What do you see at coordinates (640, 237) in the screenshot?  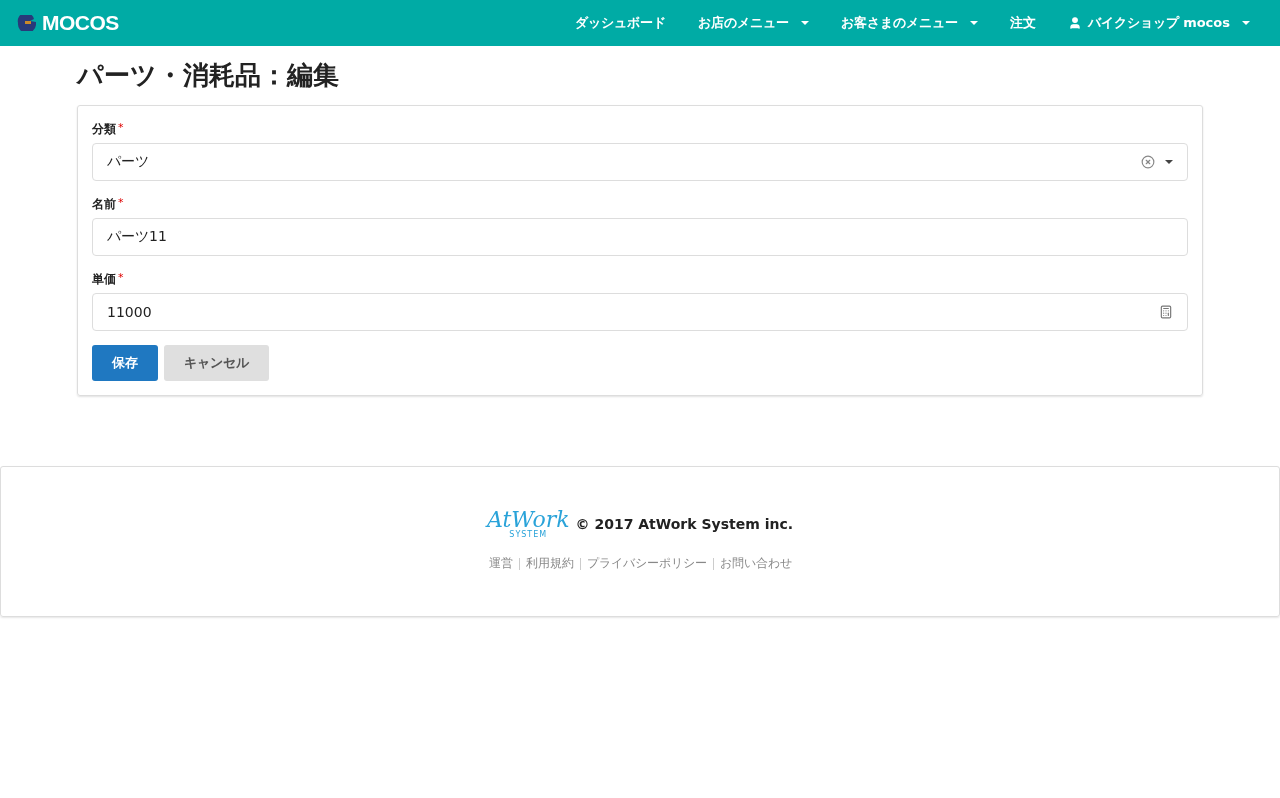 I see `input-field: パーツ11` at bounding box center [640, 237].